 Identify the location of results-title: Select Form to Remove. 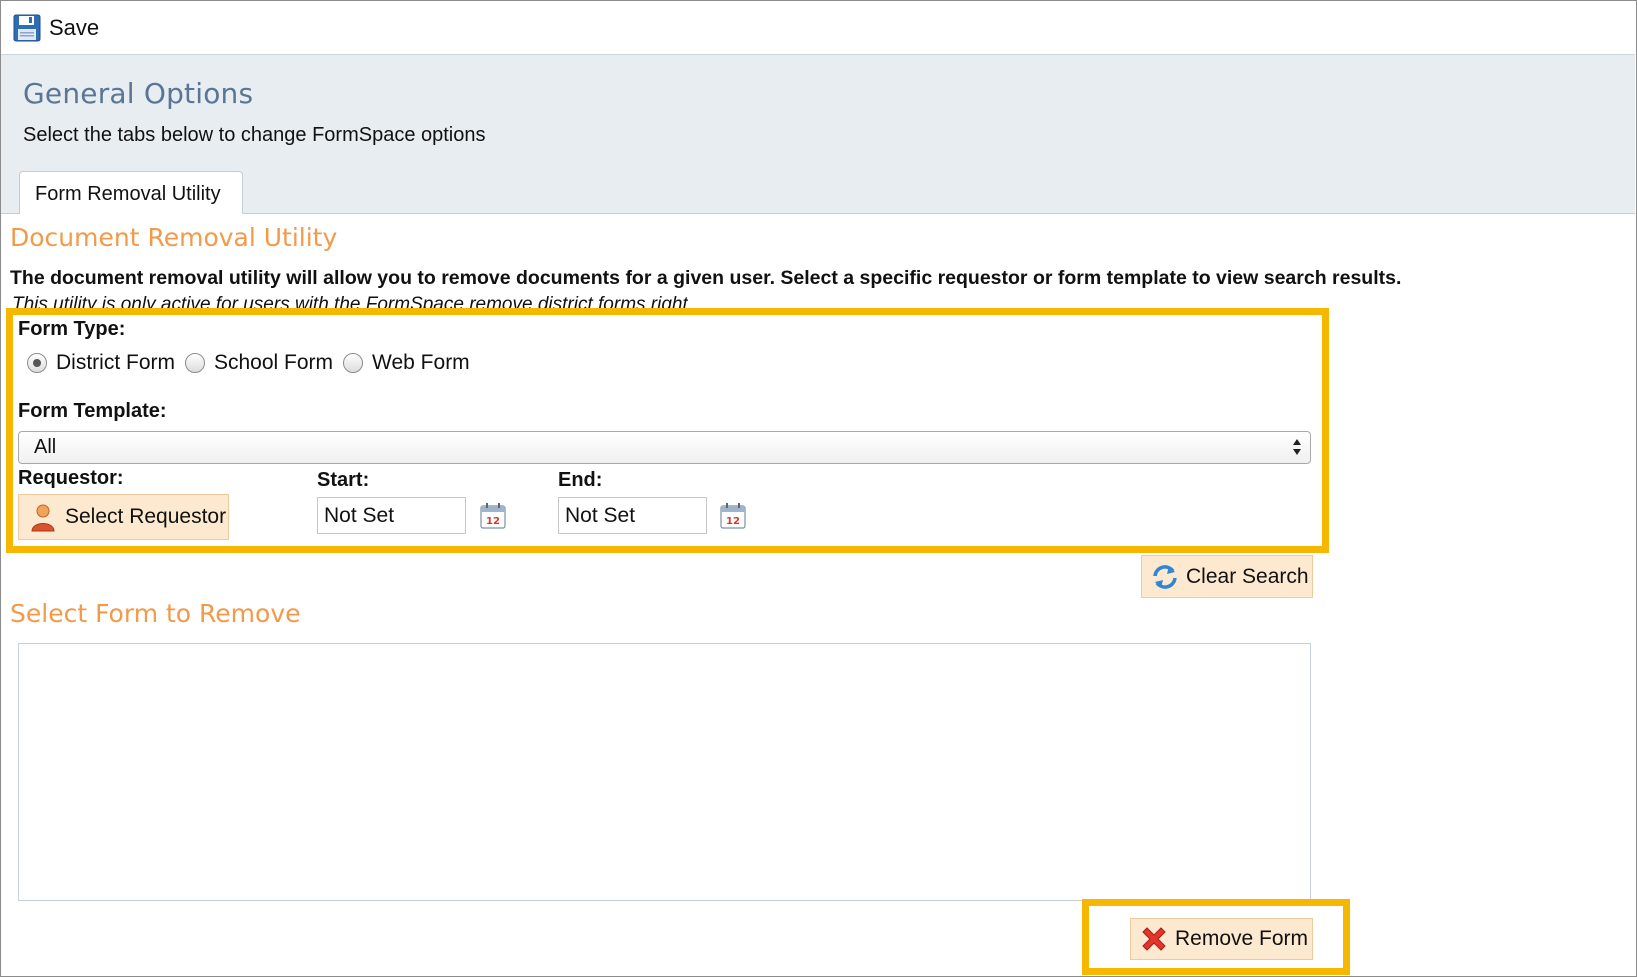
(155, 613).